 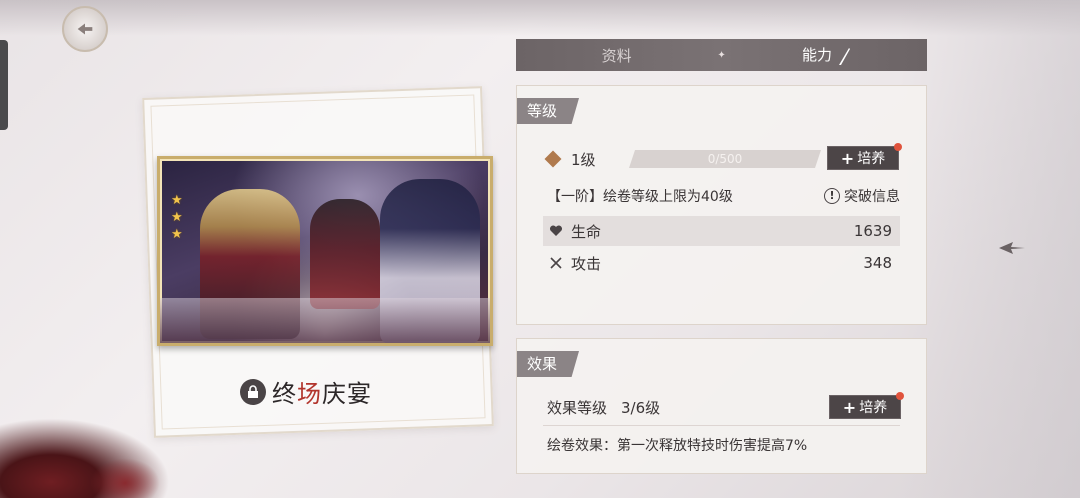 I want to click on stat-value: 1639, so click(x=872, y=231).